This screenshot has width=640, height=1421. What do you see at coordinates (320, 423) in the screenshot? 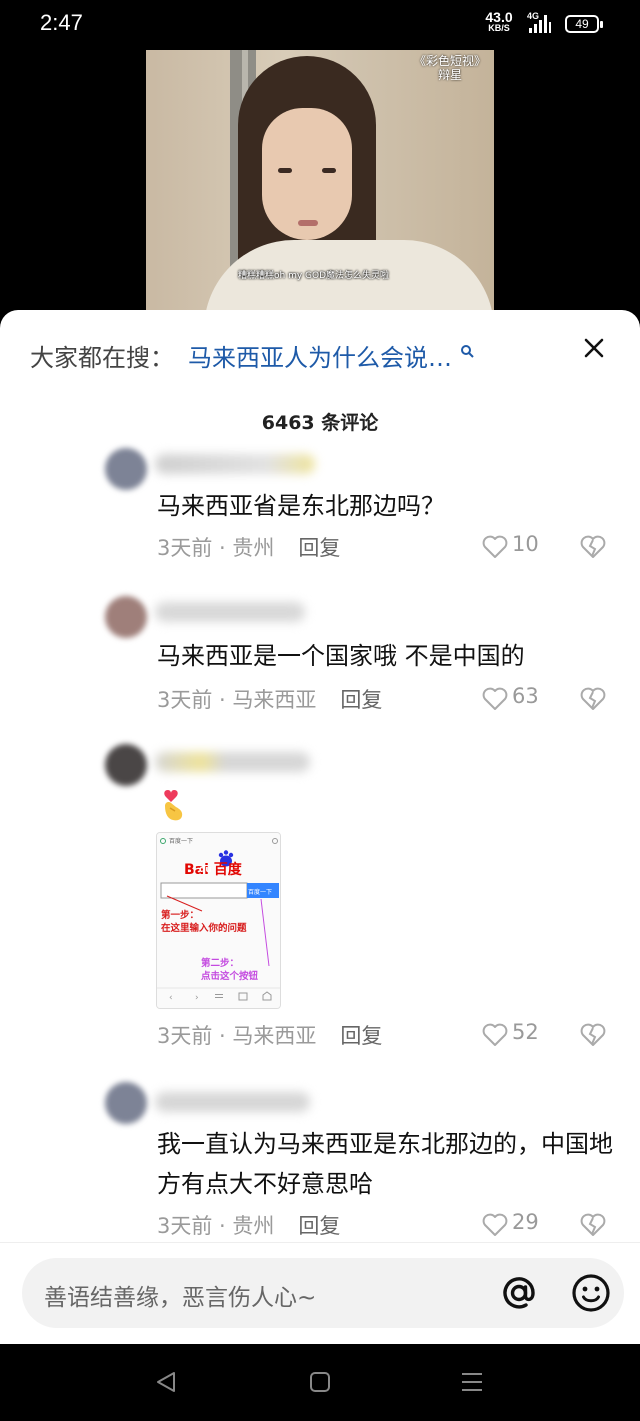
I see `comment-count: 6463 条评论` at bounding box center [320, 423].